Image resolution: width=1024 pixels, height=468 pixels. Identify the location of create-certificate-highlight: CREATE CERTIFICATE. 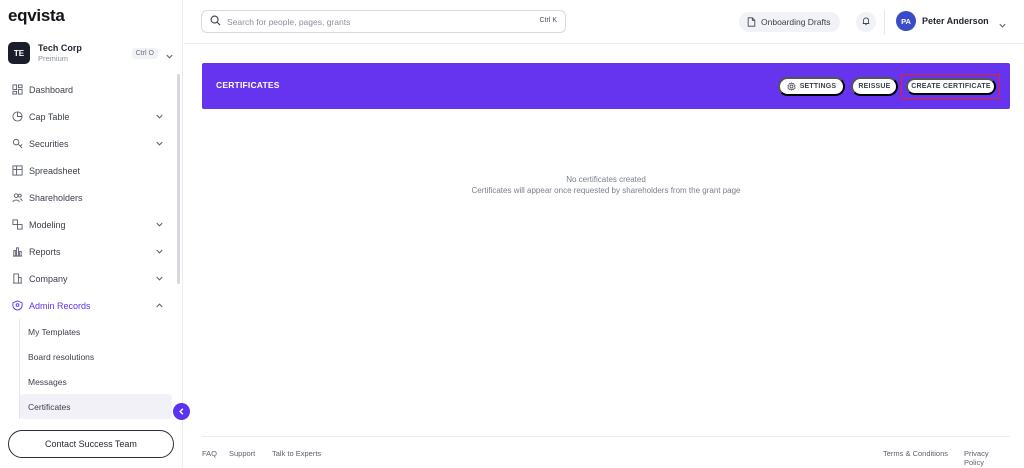
(950, 86).